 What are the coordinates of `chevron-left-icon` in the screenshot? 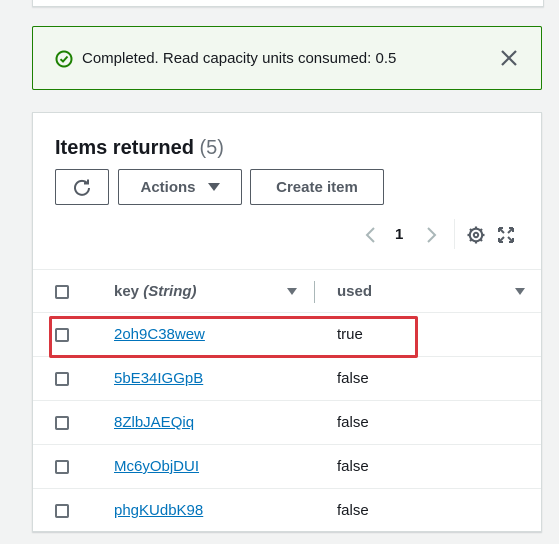 It's located at (370, 235).